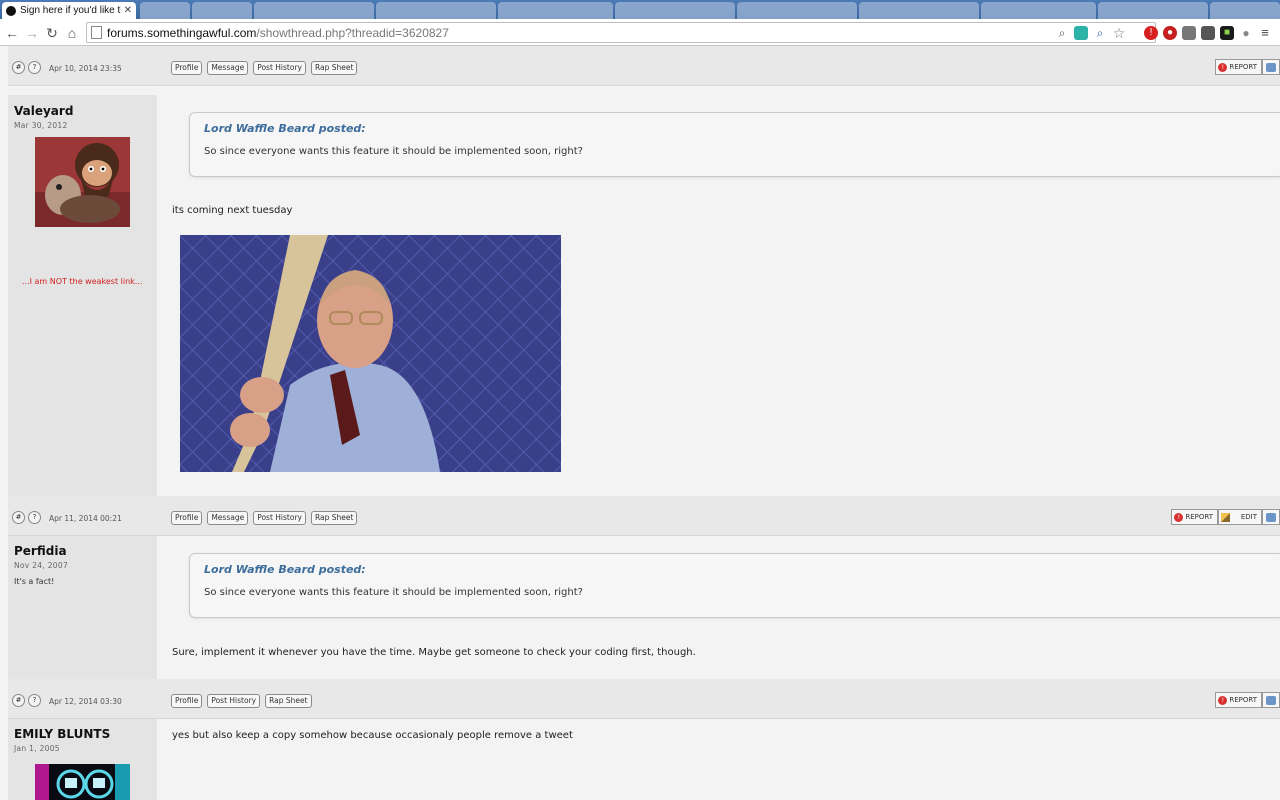  I want to click on forward-icon: →, so click(32, 33).